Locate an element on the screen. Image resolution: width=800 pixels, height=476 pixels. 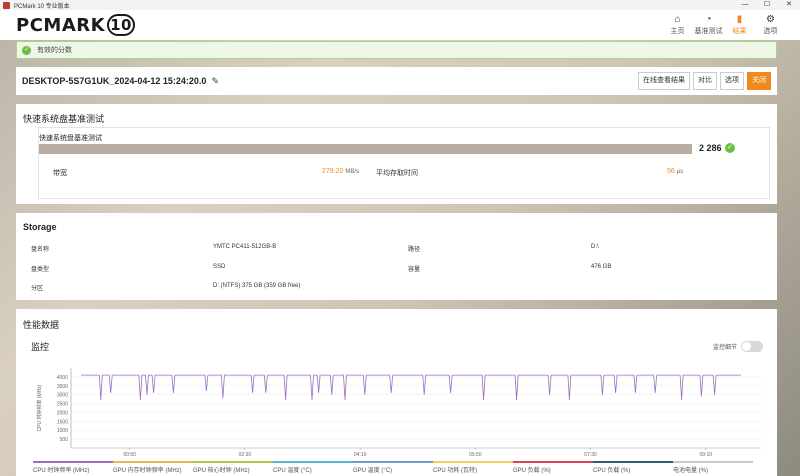
bandwidth-unit: MB/s is located at coordinates (352, 172).